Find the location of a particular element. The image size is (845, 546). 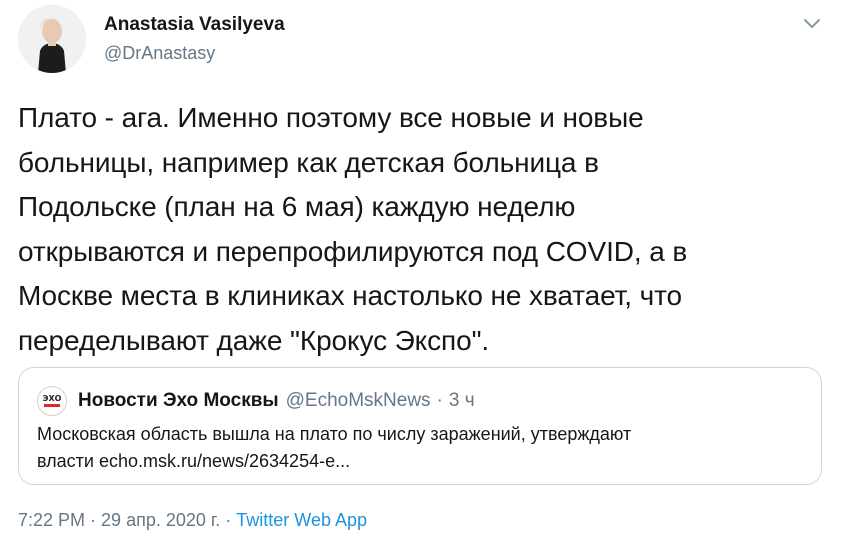

more-options-button is located at coordinates (812, 24).